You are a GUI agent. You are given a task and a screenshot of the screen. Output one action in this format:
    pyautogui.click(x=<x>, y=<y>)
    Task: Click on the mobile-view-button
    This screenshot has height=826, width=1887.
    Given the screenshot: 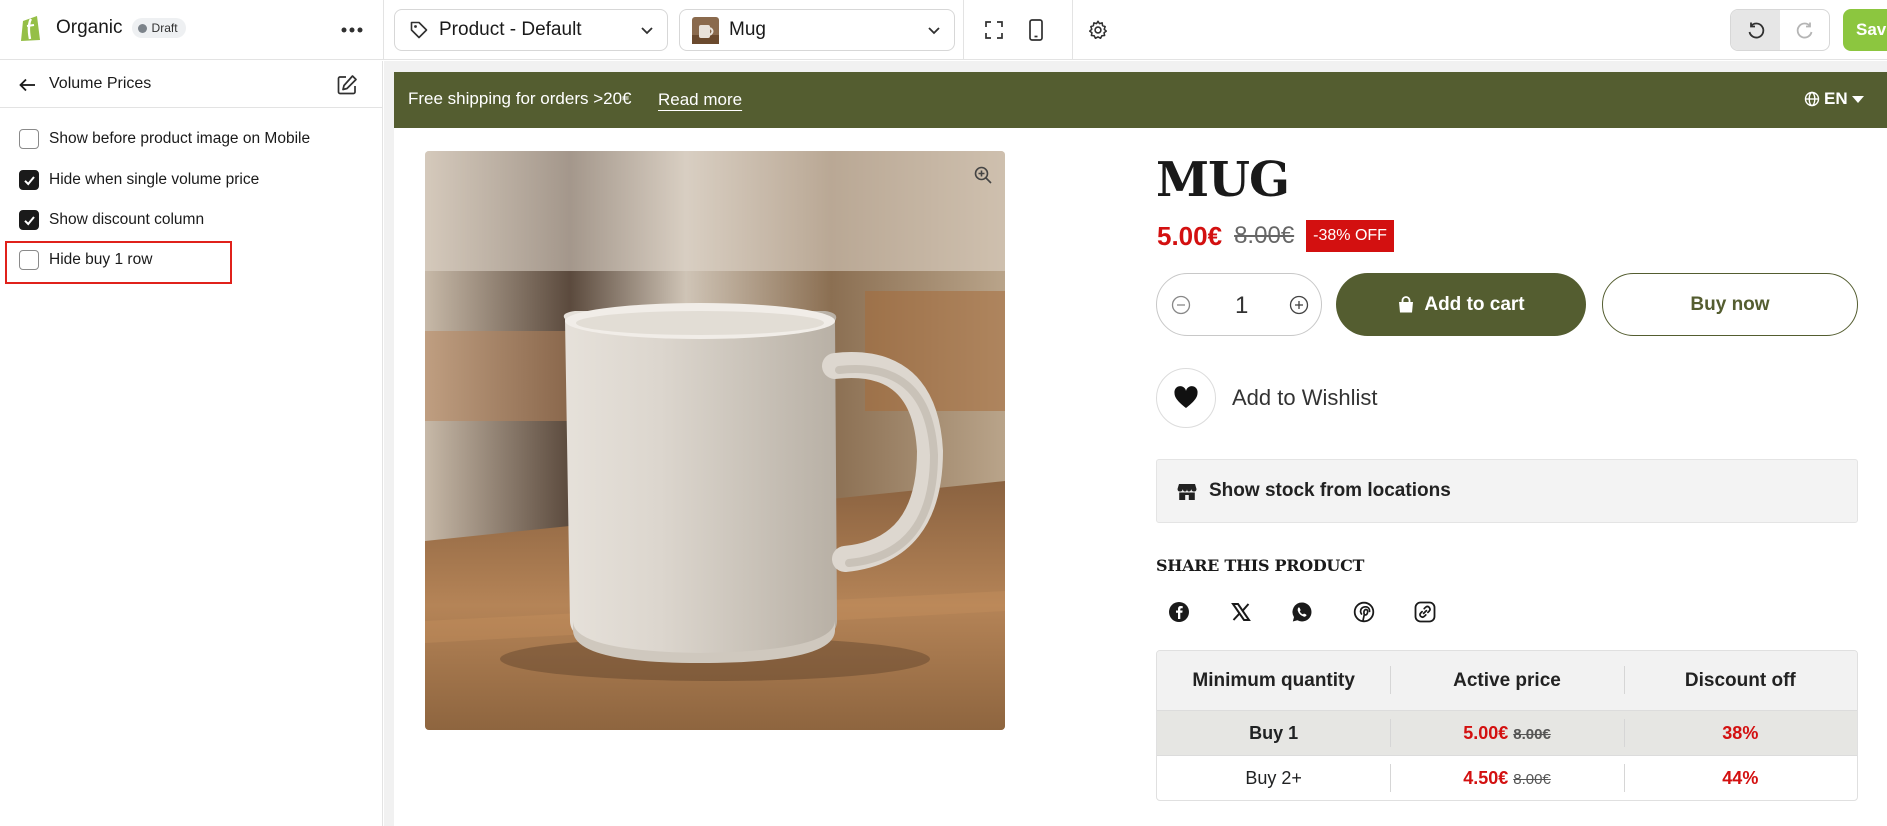 What is the action you would take?
    pyautogui.click(x=1036, y=30)
    